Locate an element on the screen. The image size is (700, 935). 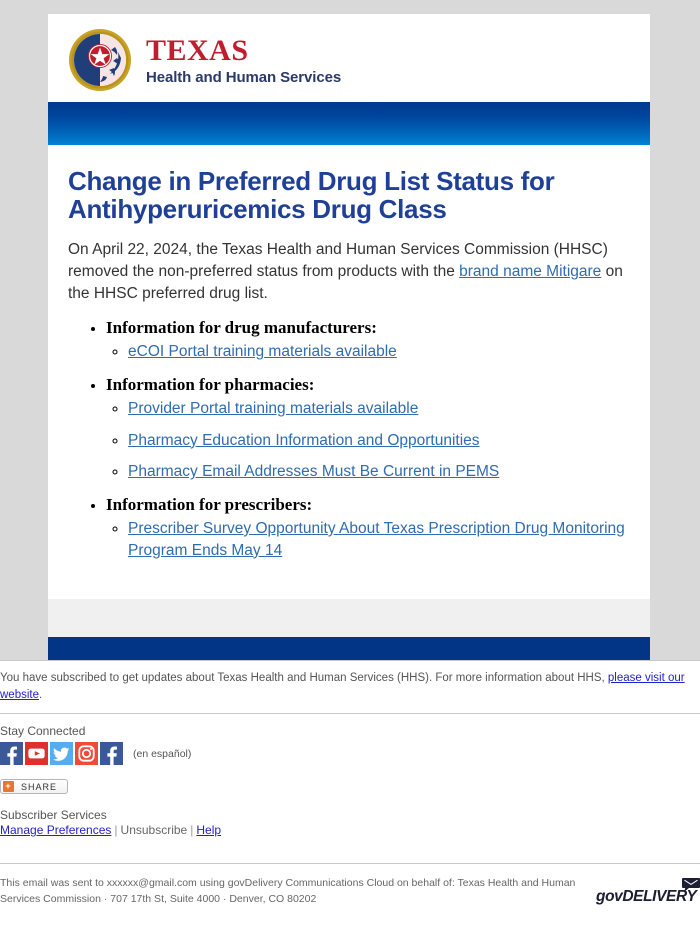
hhs-wordmark: TEXAS Health and Human Services is located at coordinates (244, 59).